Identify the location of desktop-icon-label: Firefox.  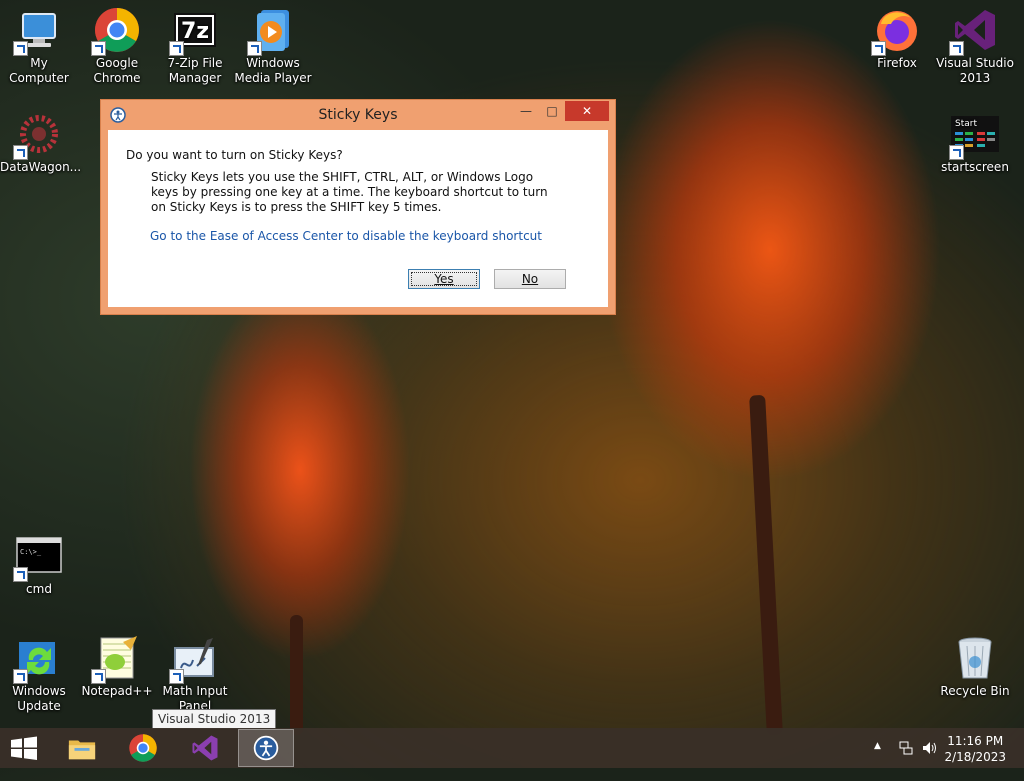
(897, 63).